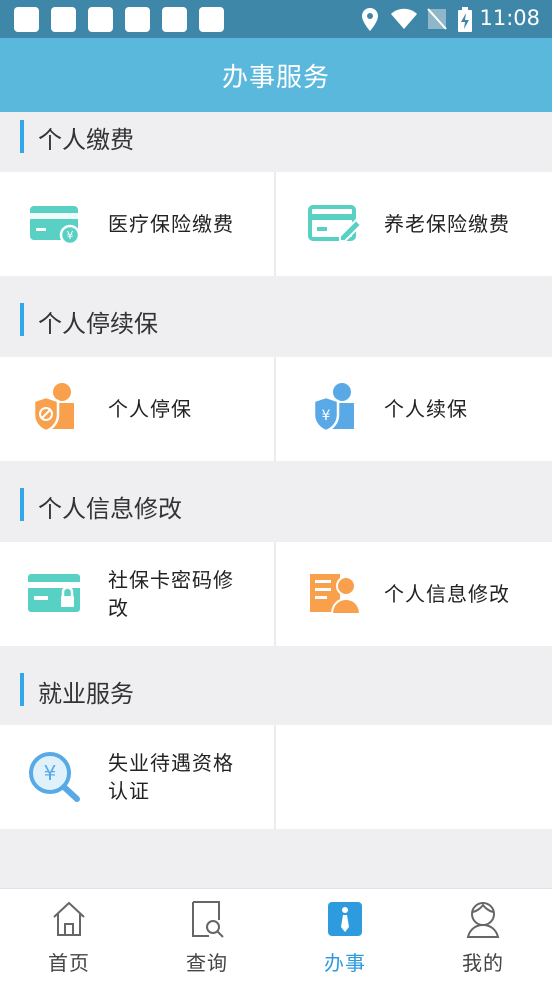 The width and height of the screenshot is (552, 981). I want to click on app-header: 办事服务, so click(276, 75).